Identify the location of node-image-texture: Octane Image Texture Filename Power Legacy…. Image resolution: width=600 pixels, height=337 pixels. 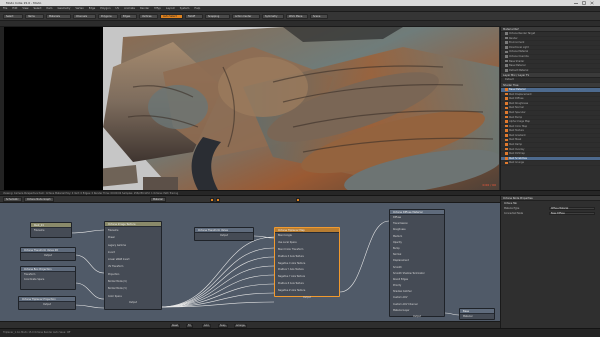
(133, 265).